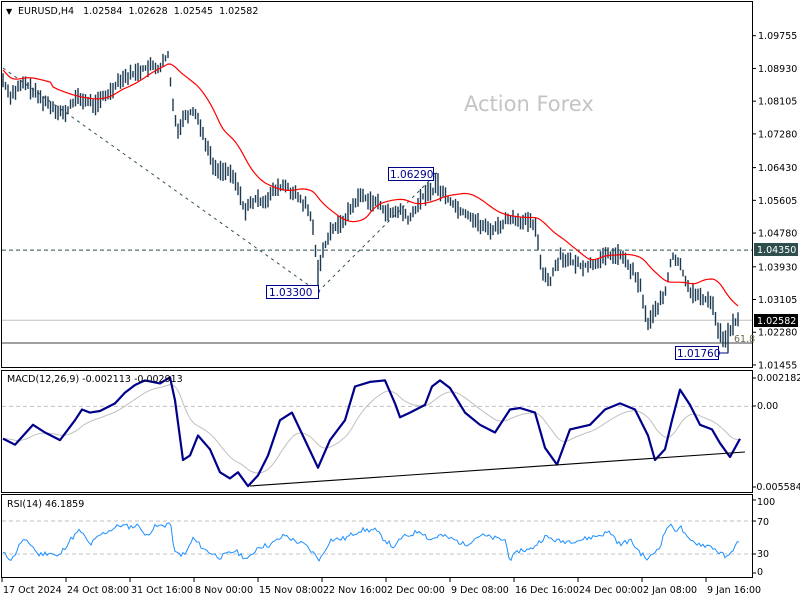  What do you see at coordinates (98, 590) in the screenshot?
I see `time-axis-label: 24 Oct 08:00` at bounding box center [98, 590].